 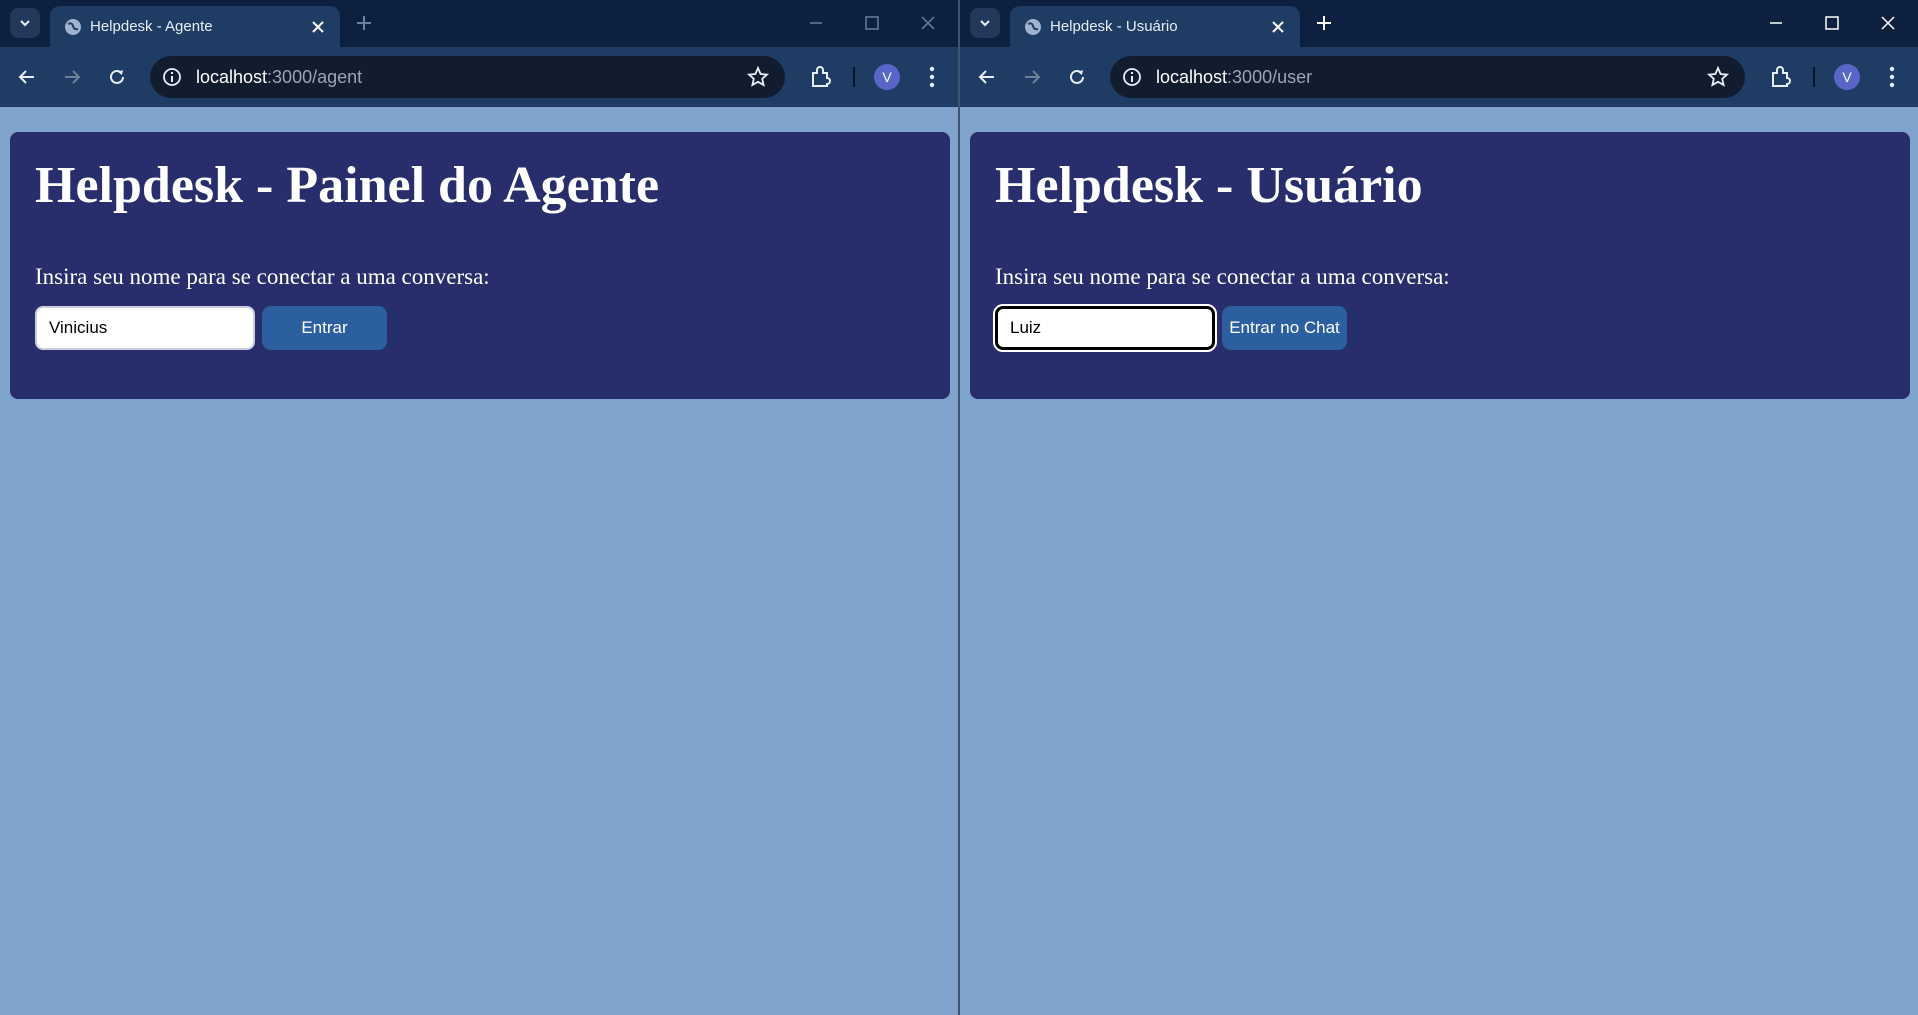 I want to click on url-text: localhost:3000/user, so click(x=1234, y=77).